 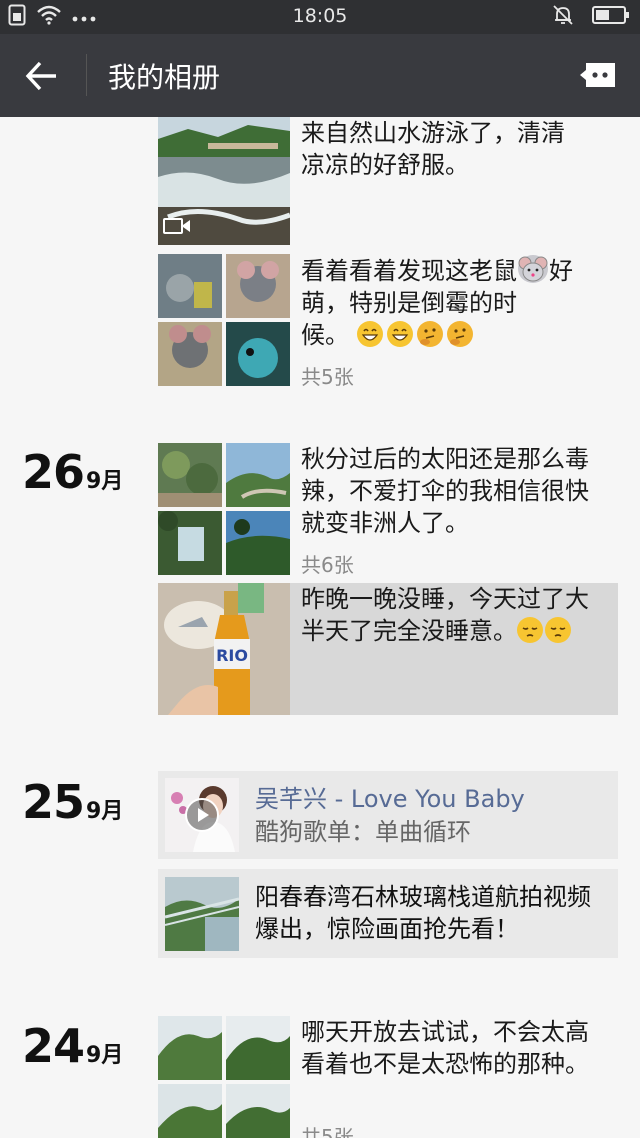 What do you see at coordinates (598, 75) in the screenshot?
I see `message-dots-icon` at bounding box center [598, 75].